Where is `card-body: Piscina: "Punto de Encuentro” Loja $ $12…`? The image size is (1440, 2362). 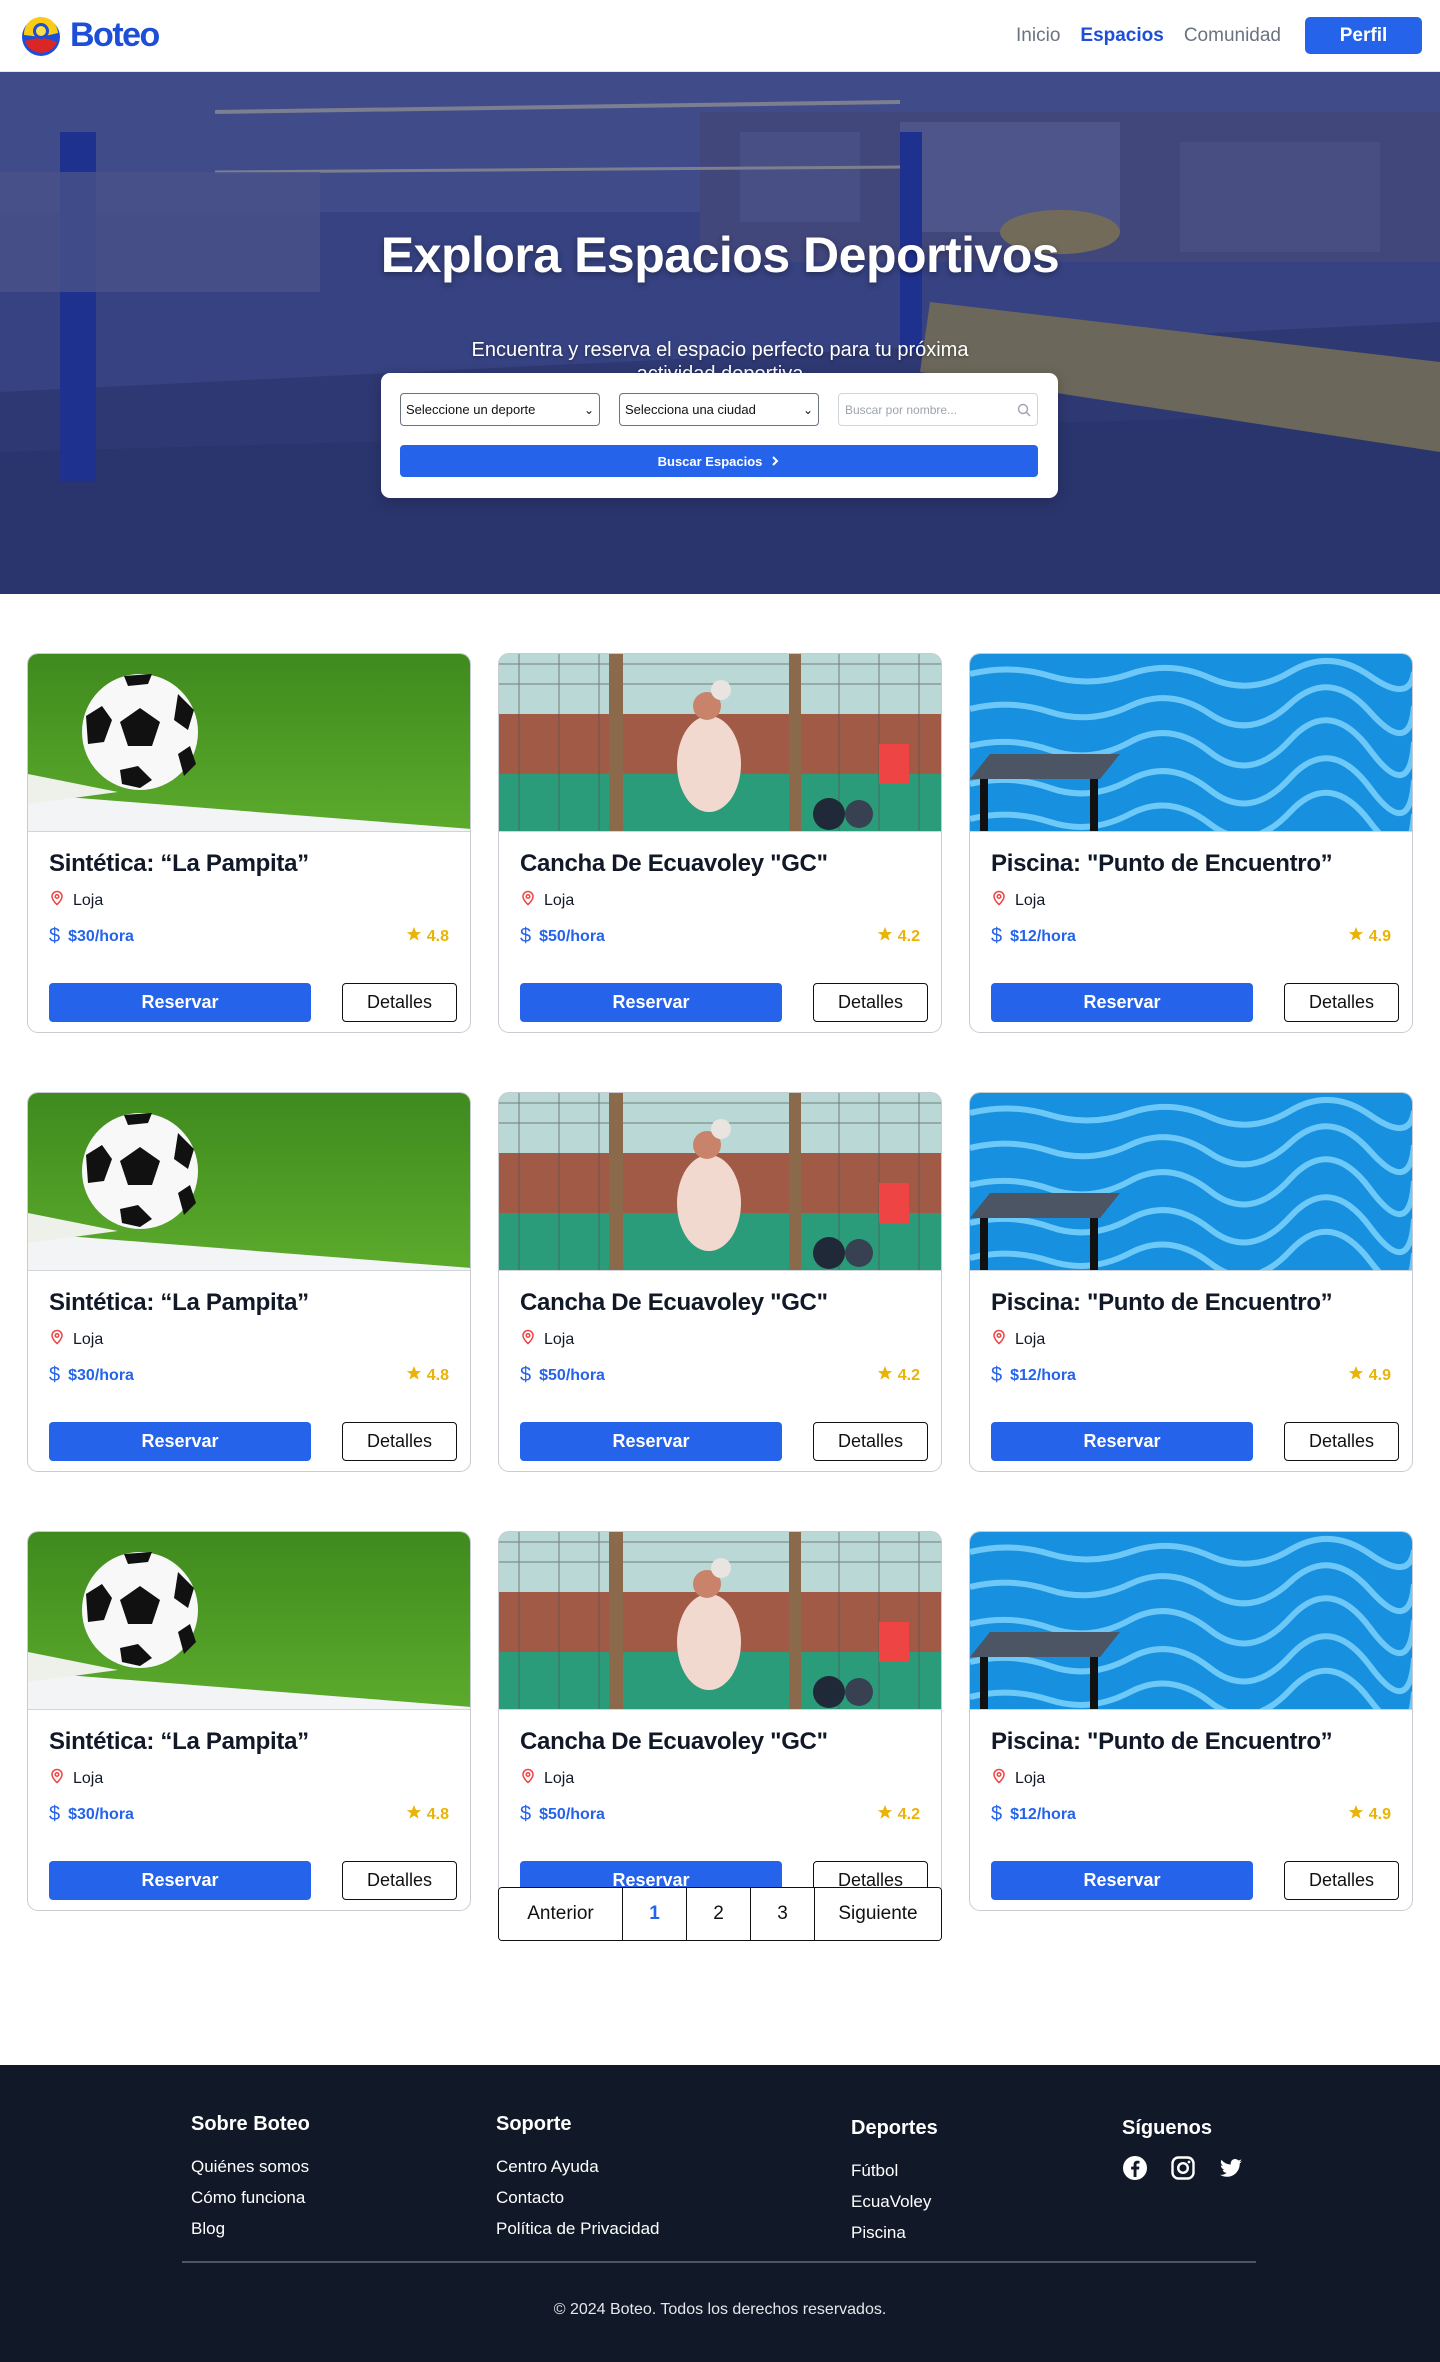
card-body: Piscina: "Punto de Encuentro” Loja $ $12… is located at coordinates (1191, 1371).